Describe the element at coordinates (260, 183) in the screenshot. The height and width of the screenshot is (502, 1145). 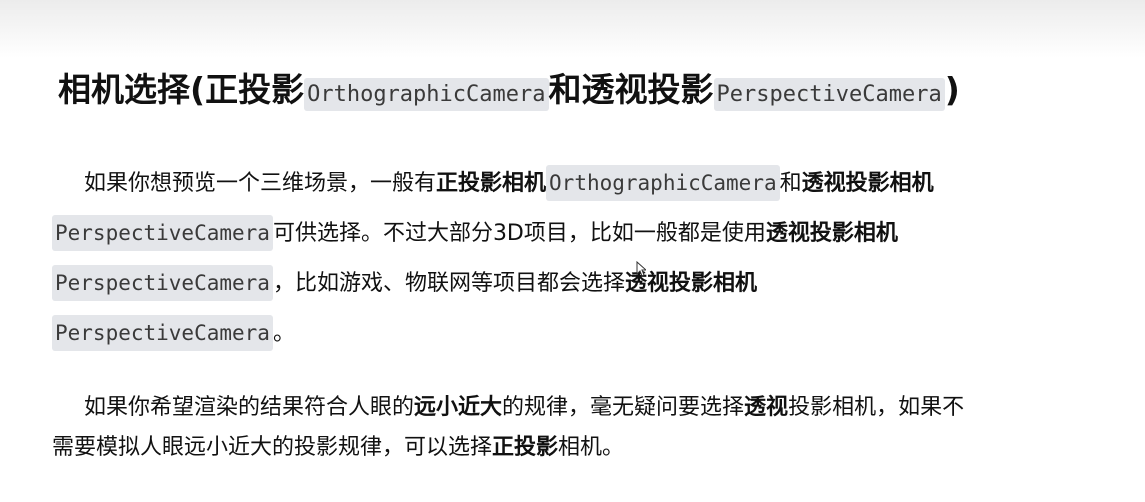
I see `p1-text: 如果你想预览一个三维场景，一般有` at that location.